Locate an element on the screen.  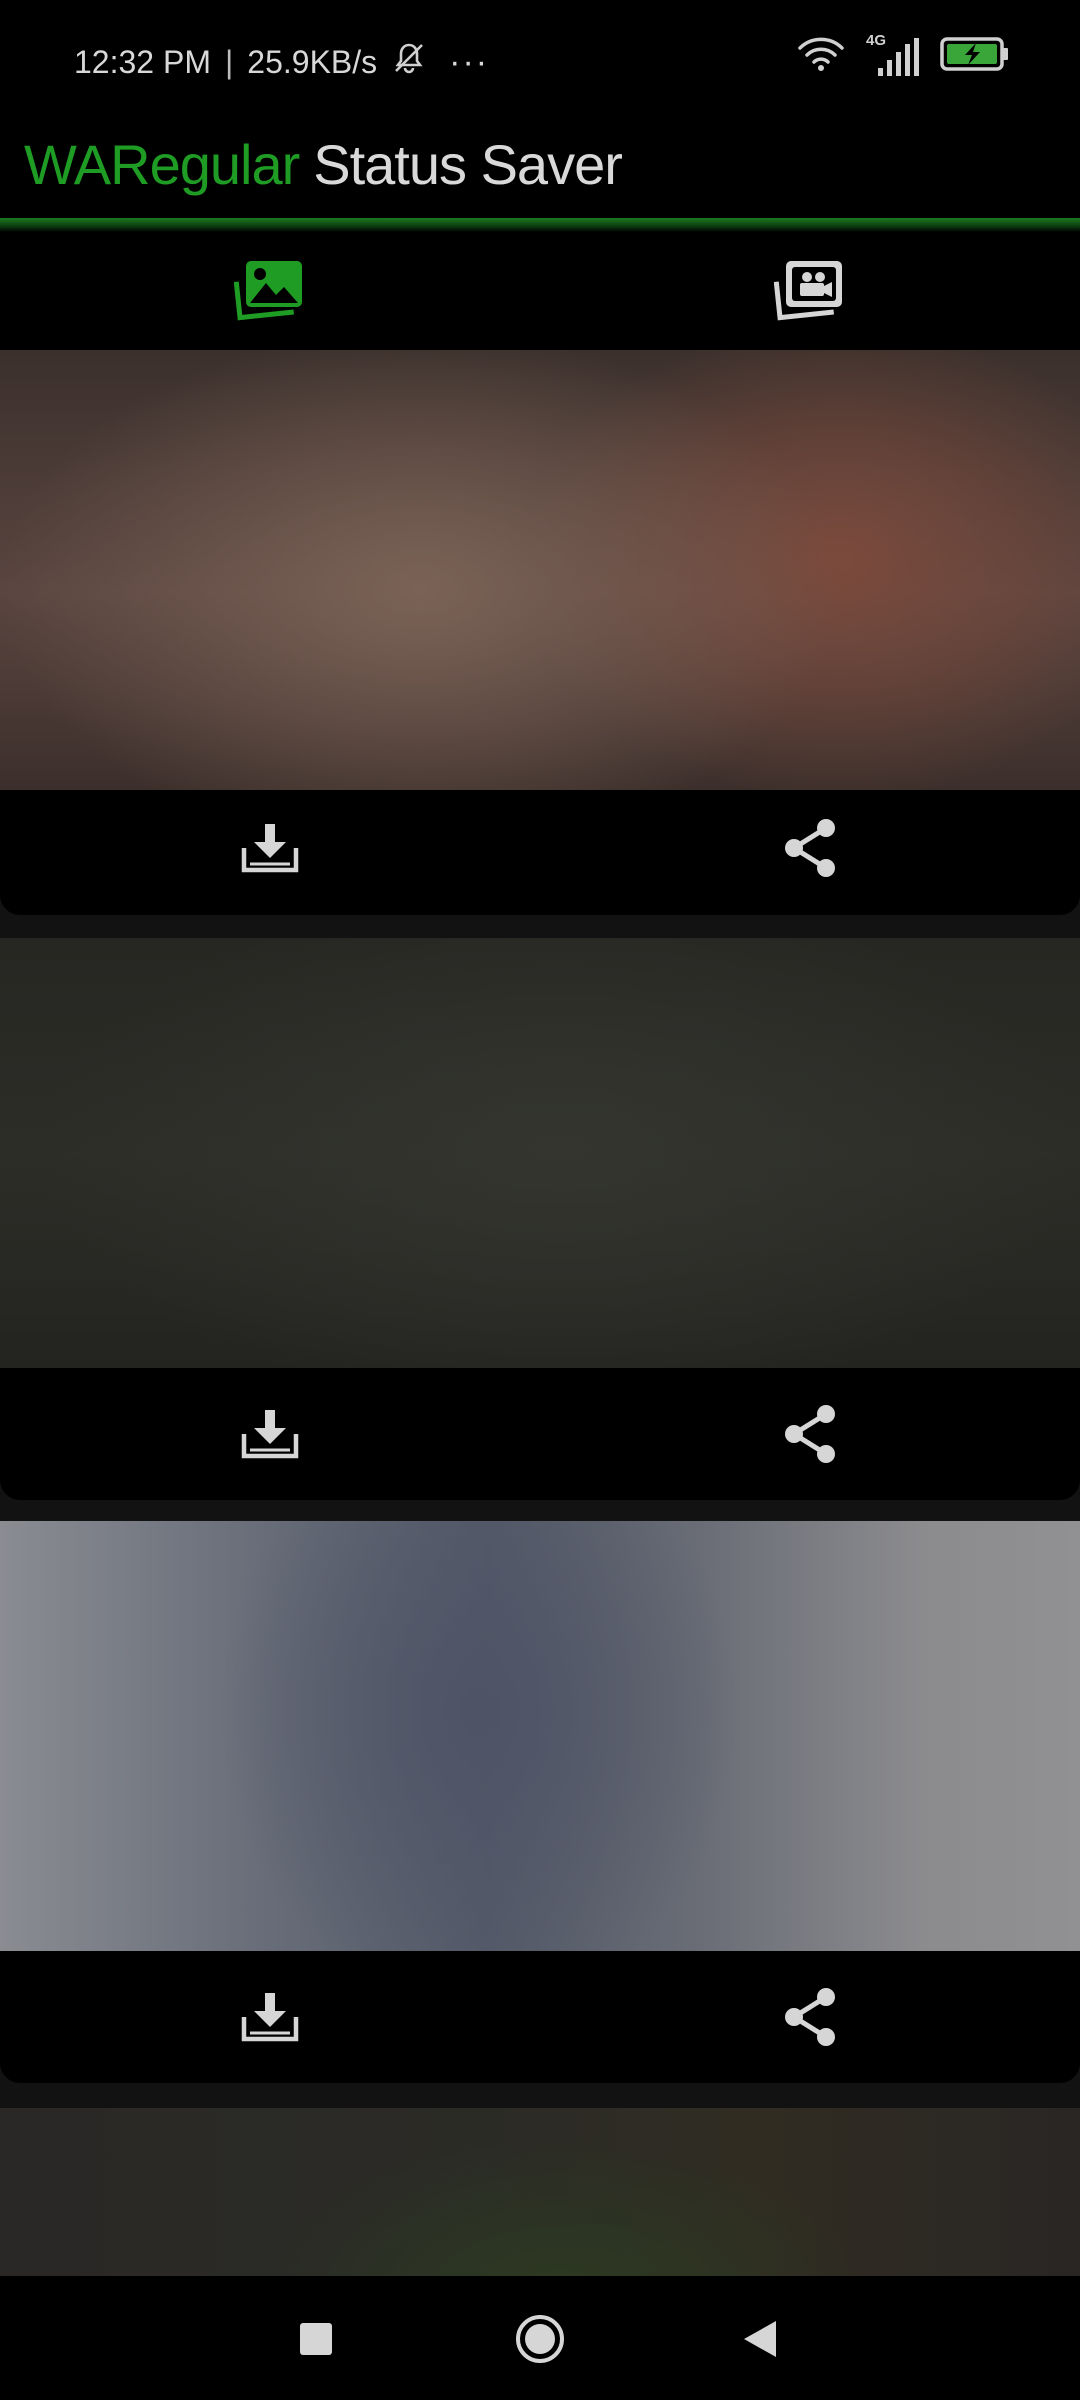
app-title-brand: WARegular is located at coordinates (162, 164).